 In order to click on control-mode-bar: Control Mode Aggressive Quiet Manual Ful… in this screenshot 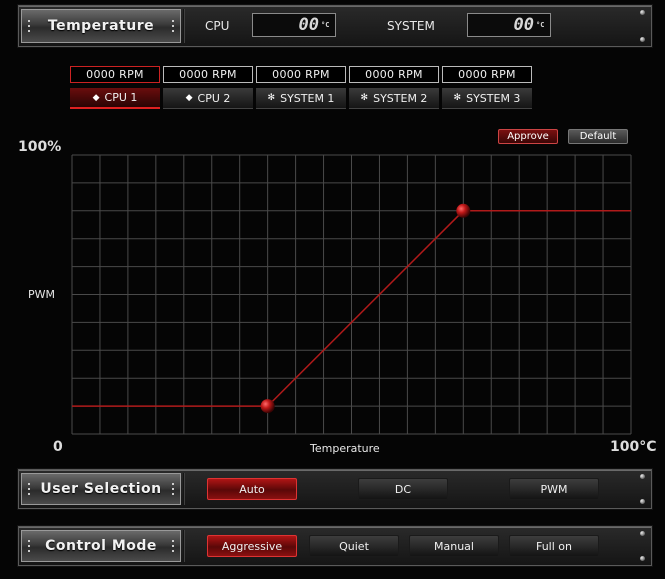, I will do `click(335, 546)`.